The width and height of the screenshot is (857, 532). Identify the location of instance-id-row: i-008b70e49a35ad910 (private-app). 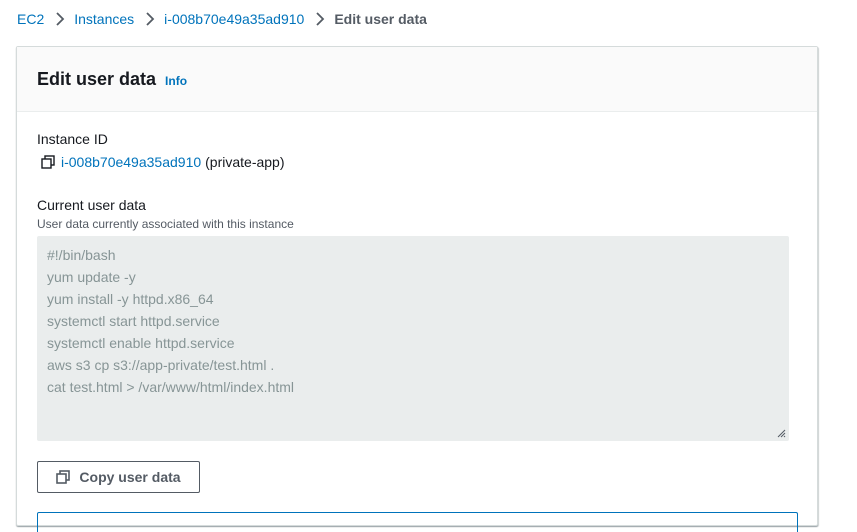
(163, 162).